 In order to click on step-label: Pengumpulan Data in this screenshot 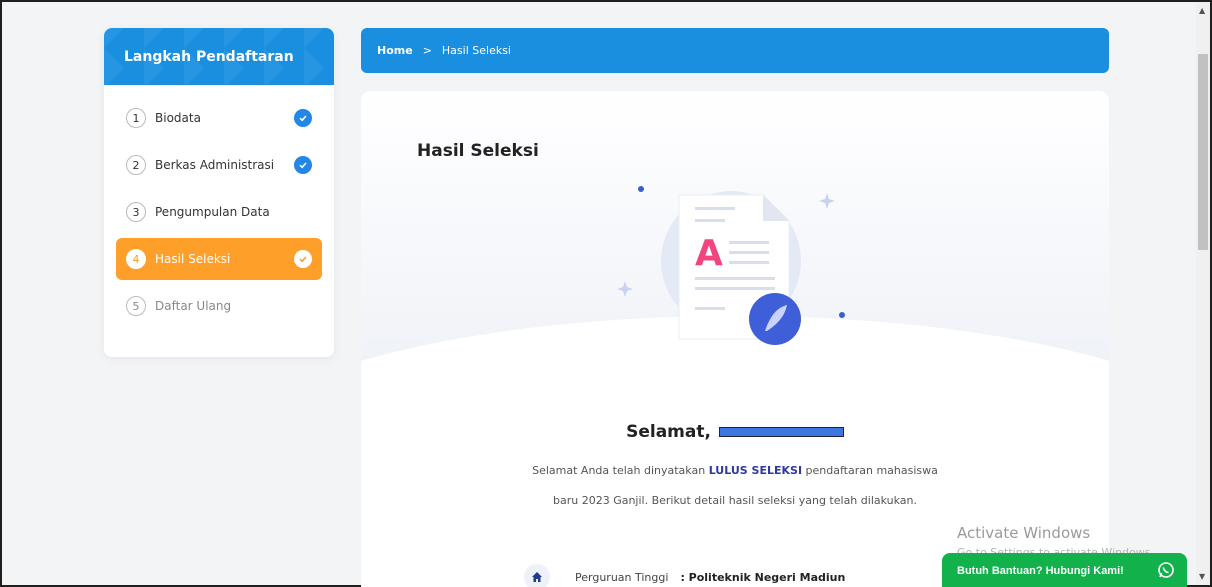, I will do `click(212, 212)`.